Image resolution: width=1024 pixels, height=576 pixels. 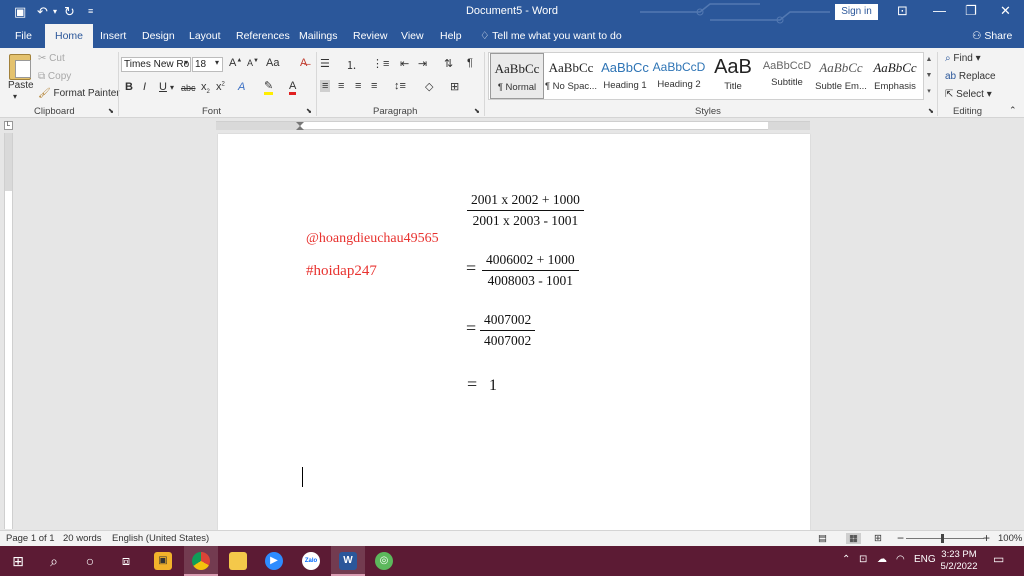 What do you see at coordinates (82, 538) in the screenshot?
I see `word-count: 20 words` at bounding box center [82, 538].